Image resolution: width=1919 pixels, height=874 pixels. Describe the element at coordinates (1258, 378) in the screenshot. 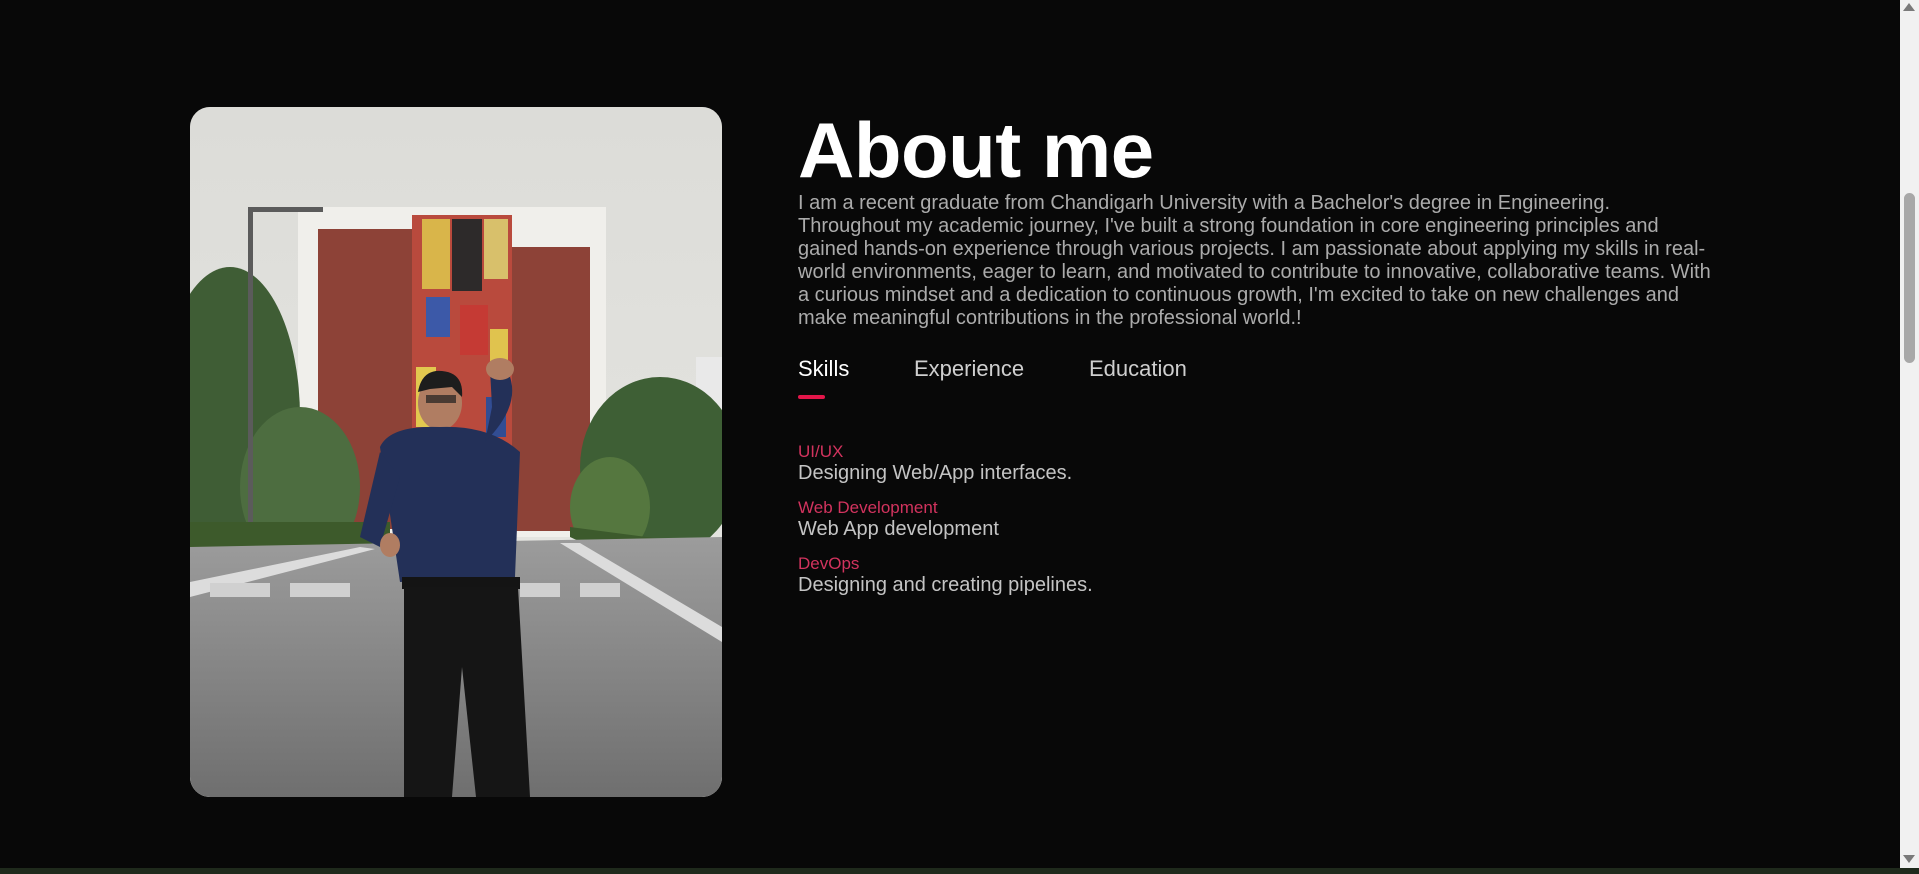

I see `tab-bar: Skills Experience Education` at that location.